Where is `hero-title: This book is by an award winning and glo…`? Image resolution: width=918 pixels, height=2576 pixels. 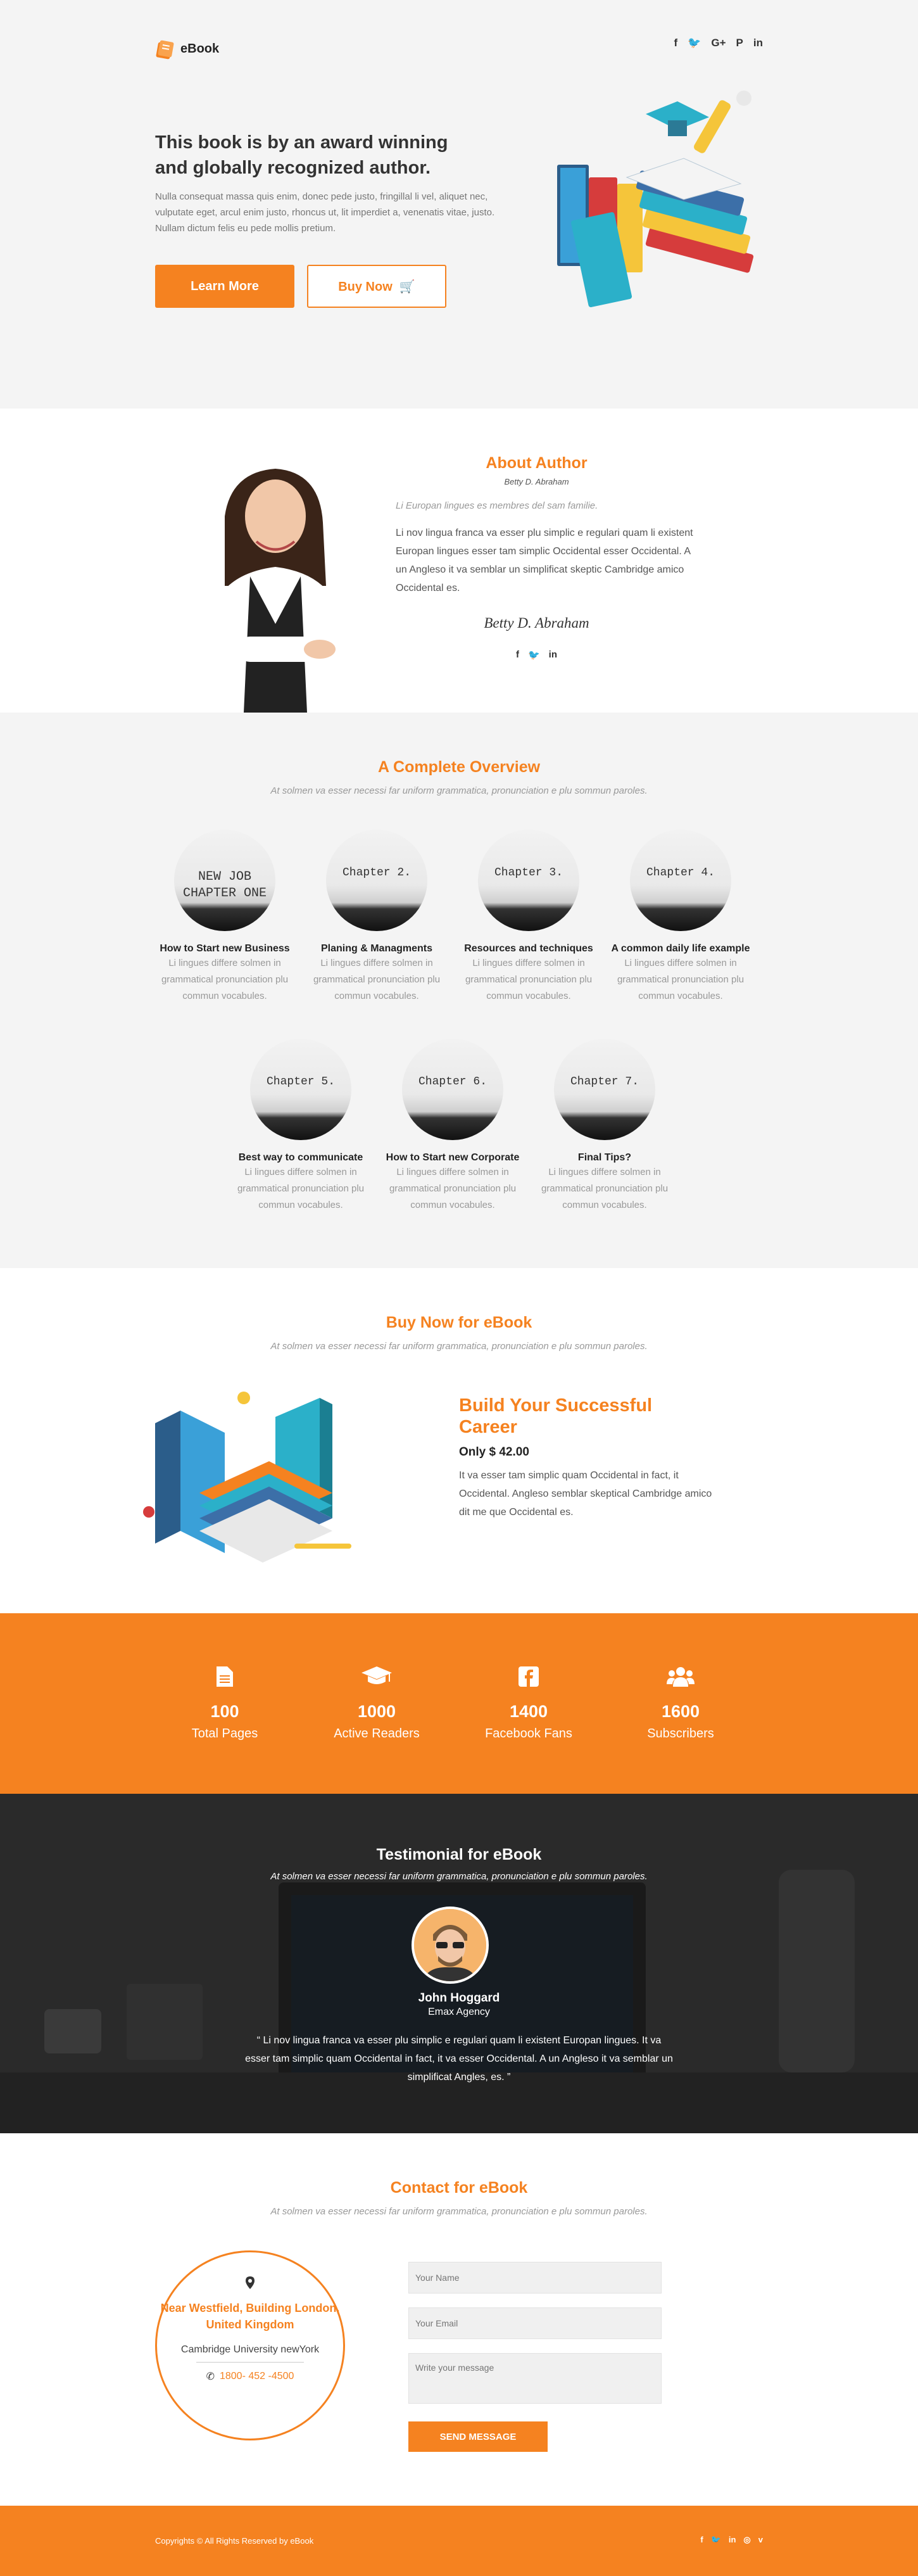 hero-title: This book is by an award winning and glo… is located at coordinates (301, 155).